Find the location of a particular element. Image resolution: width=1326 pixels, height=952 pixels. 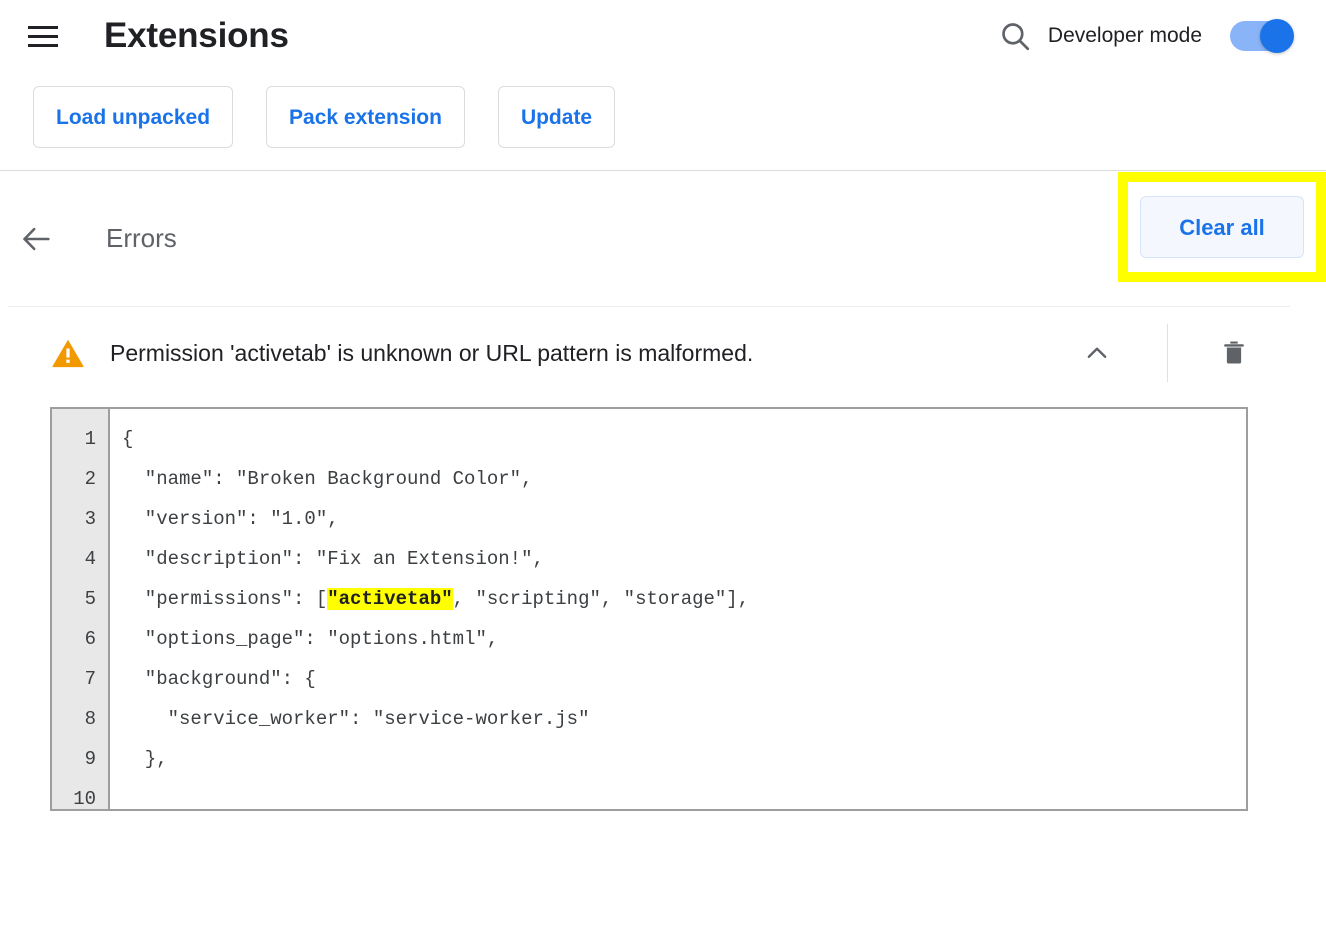

line-number: 8 is located at coordinates (90, 719).